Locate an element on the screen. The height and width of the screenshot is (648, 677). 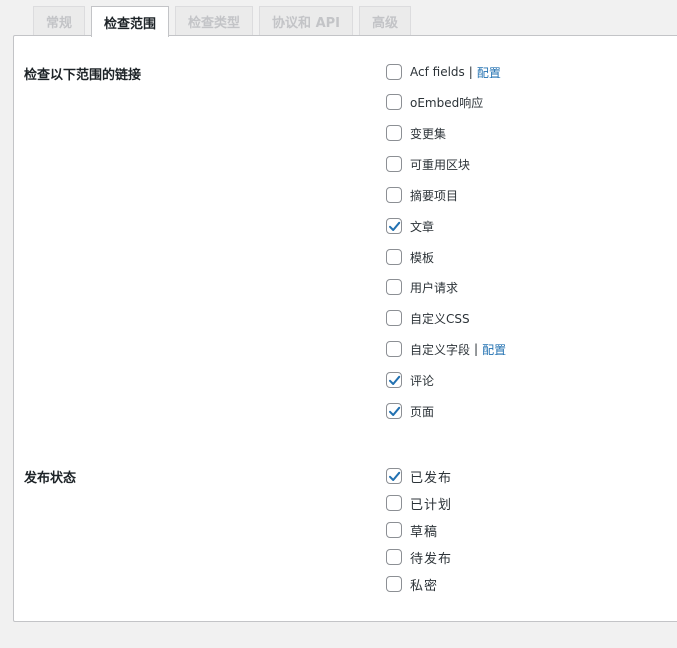
option-label: 文章 is located at coordinates (422, 226).